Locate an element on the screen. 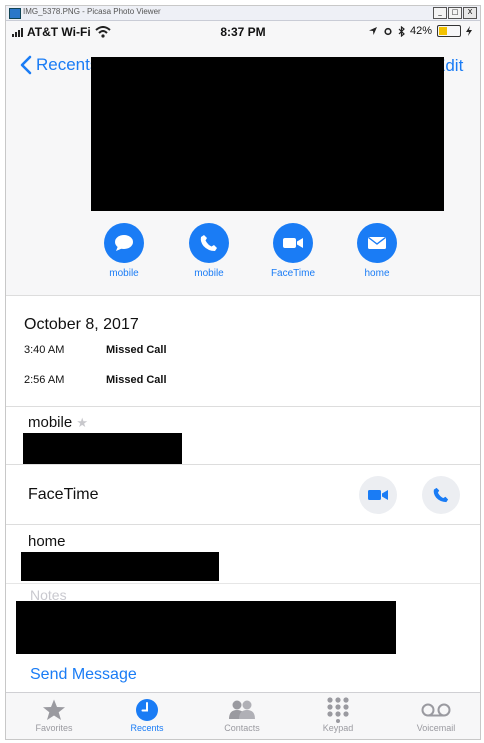  call-time: 2:56 AM is located at coordinates (44, 380).